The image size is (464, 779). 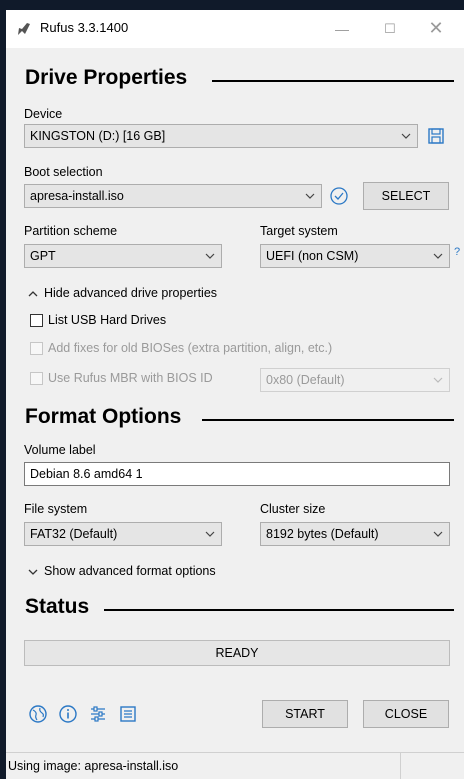 I want to click on volume-label-value: Debian 8.6 amd64 1, so click(x=86, y=474).